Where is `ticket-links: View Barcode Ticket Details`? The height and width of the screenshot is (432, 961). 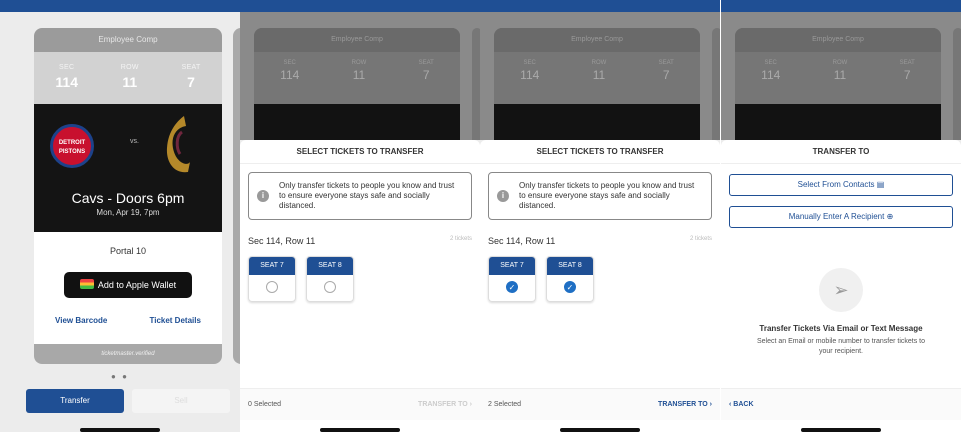 ticket-links: View Barcode Ticket Details is located at coordinates (128, 320).